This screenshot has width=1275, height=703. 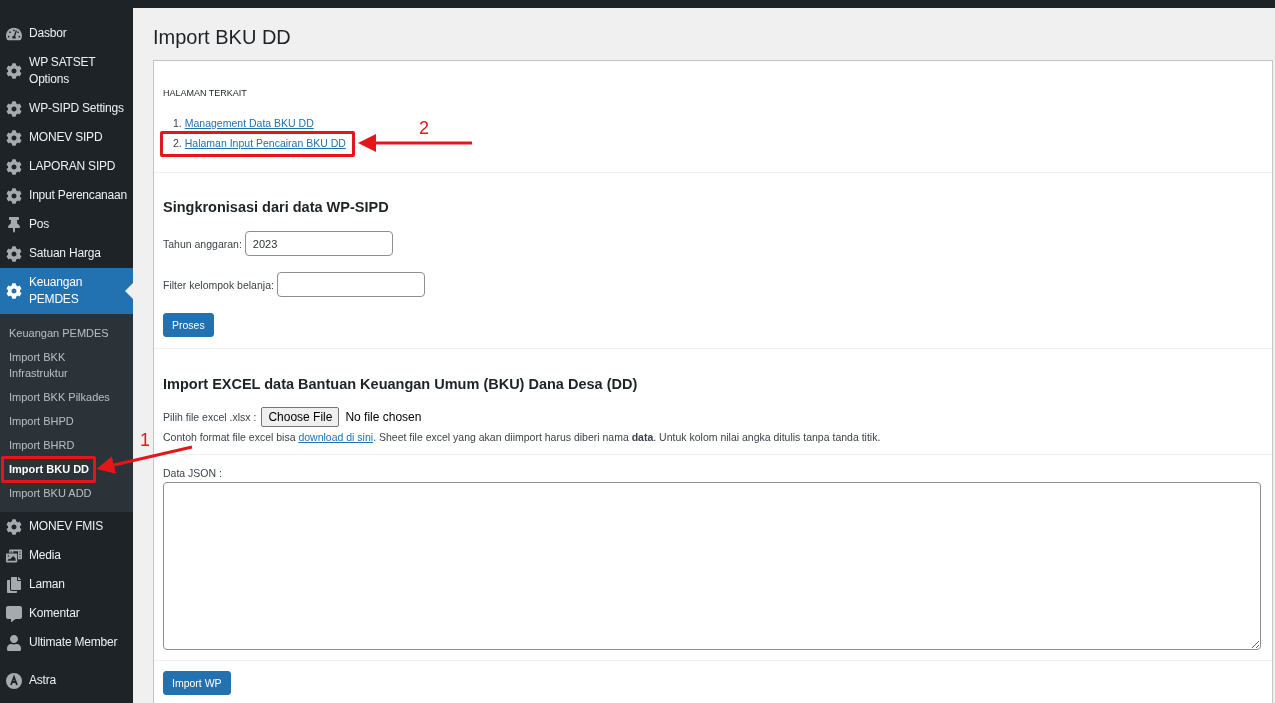 What do you see at coordinates (66, 680) in the screenshot?
I see `sidebar-item: Astra` at bounding box center [66, 680].